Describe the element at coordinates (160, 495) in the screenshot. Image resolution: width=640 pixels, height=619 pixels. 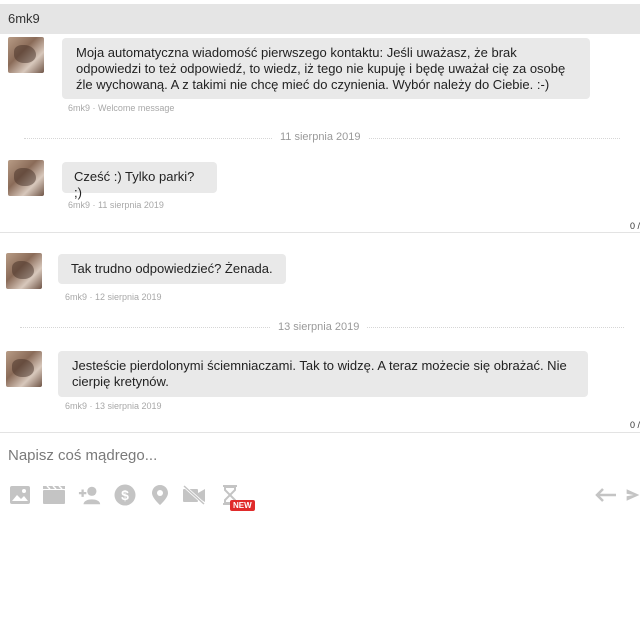
I see `location-icon` at that location.